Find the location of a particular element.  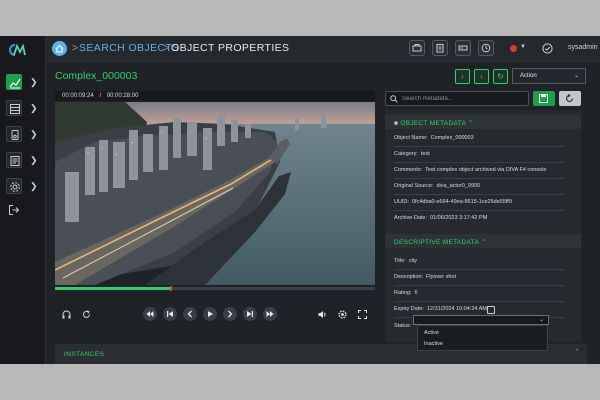

rewind-button is located at coordinates (150, 314).